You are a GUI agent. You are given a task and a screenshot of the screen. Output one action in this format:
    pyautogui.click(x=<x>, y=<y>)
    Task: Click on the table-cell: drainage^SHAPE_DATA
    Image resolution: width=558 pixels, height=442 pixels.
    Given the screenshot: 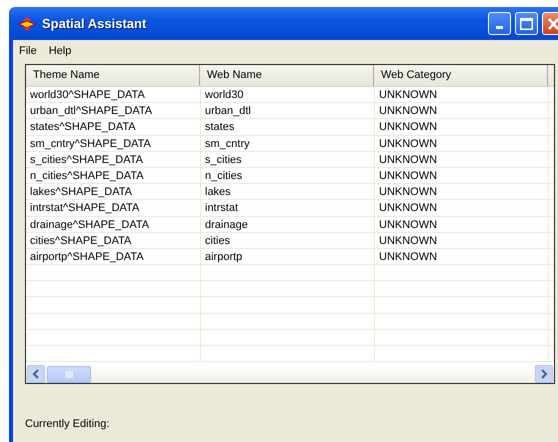 What is the action you would take?
    pyautogui.click(x=113, y=224)
    